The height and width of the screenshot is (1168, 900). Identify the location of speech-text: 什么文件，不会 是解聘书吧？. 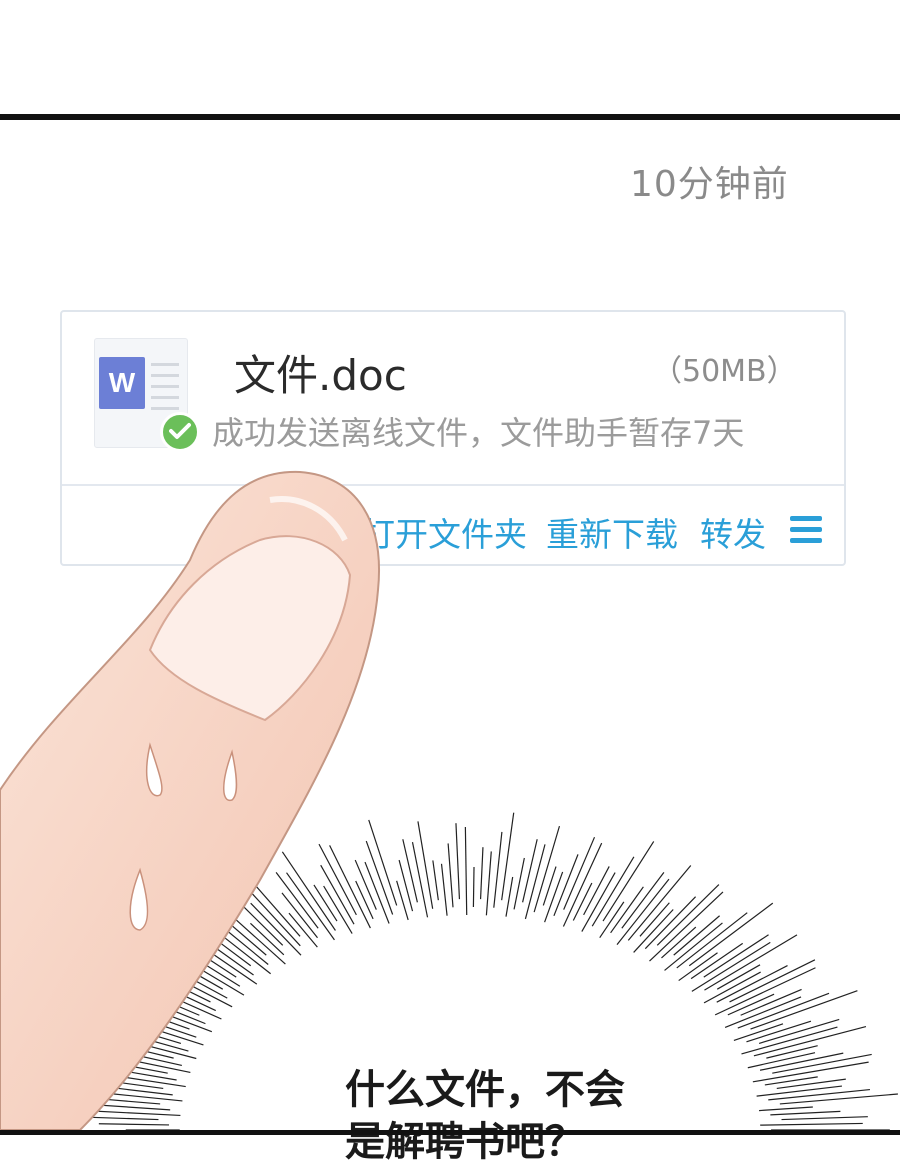
(485, 1116).